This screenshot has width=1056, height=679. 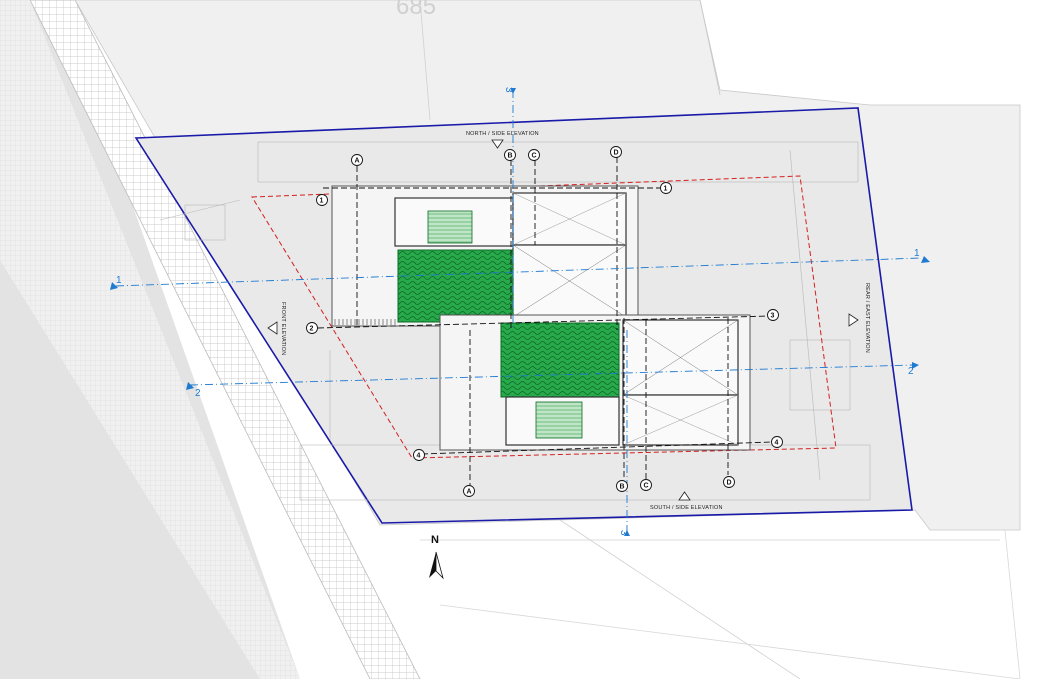 I want to click on lot-number: 685, so click(x=416, y=10).